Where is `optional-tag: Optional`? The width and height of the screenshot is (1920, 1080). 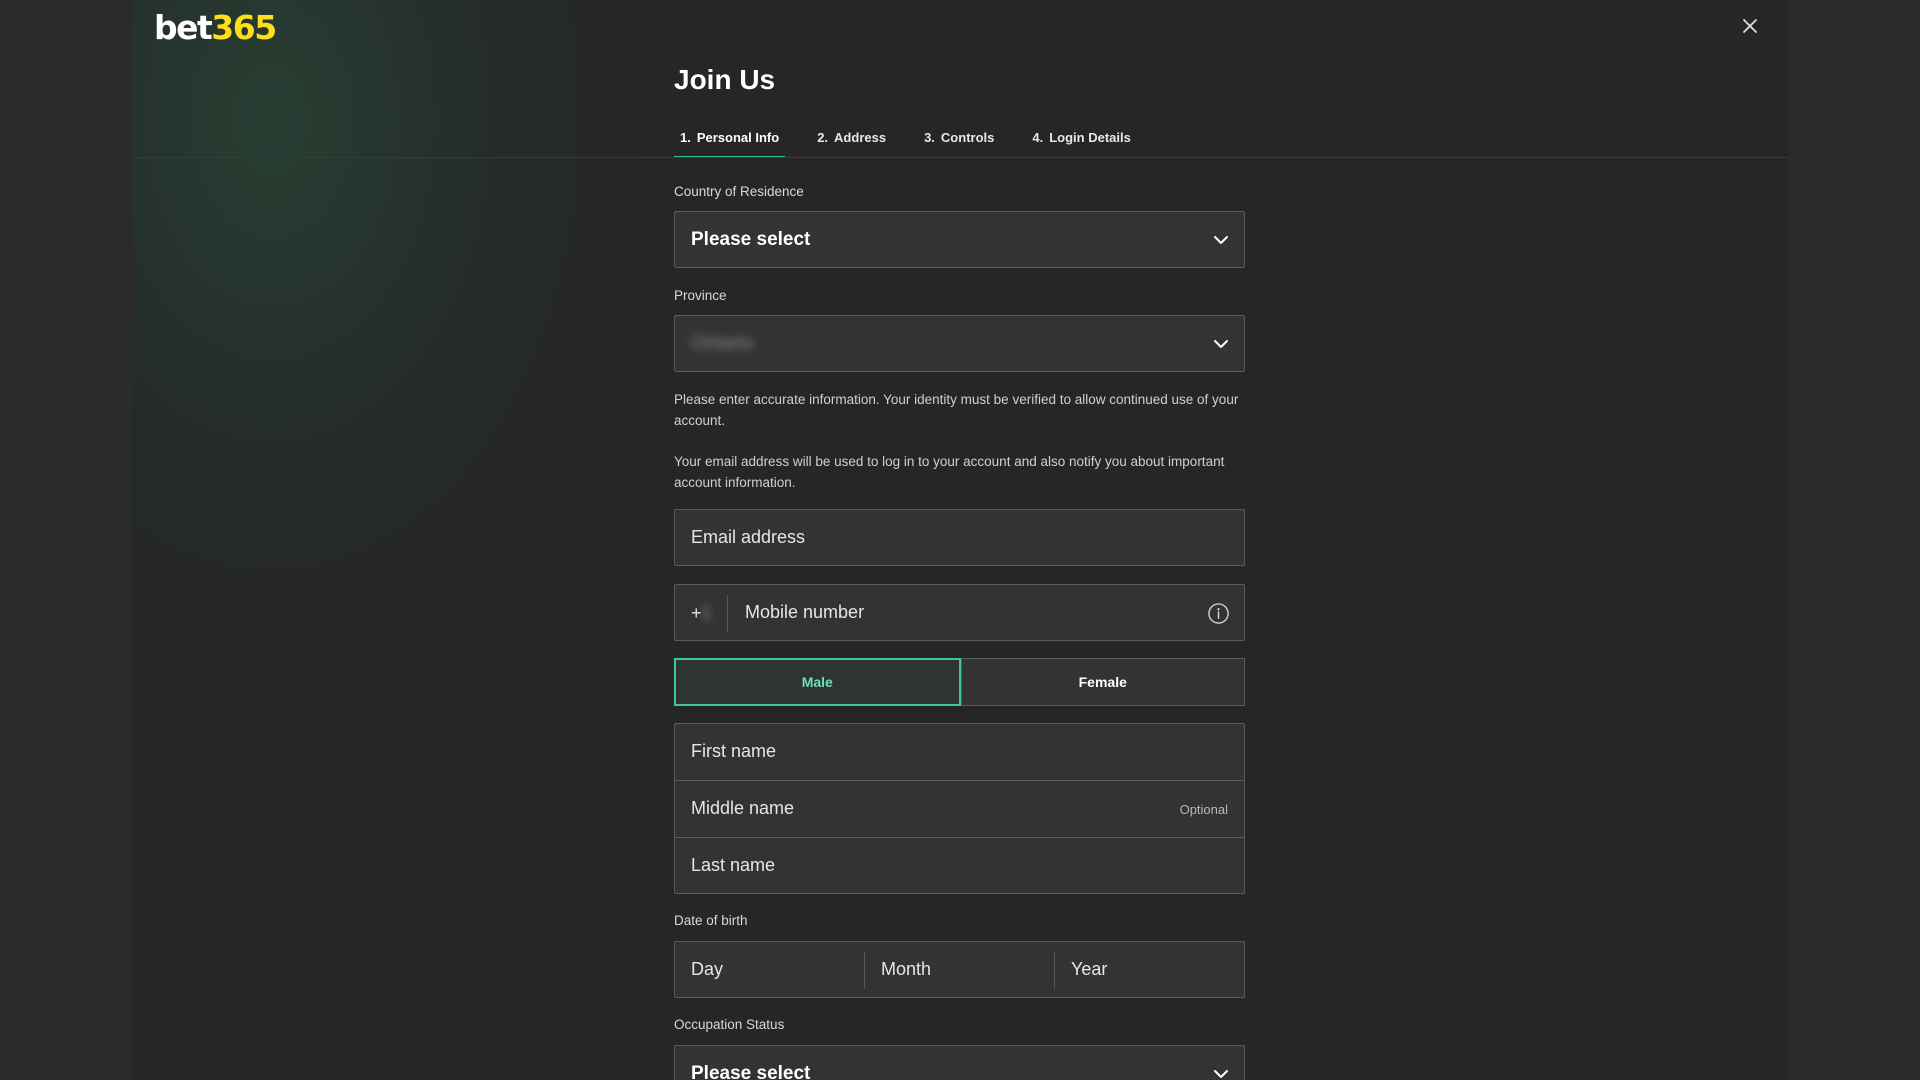 optional-tag: Optional is located at coordinates (1203, 809).